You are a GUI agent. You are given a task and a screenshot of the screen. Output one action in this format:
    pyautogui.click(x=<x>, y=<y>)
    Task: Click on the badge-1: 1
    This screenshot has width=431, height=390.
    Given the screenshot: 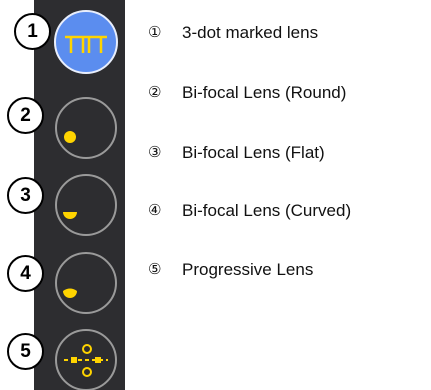 What is the action you would take?
    pyautogui.click(x=32, y=31)
    